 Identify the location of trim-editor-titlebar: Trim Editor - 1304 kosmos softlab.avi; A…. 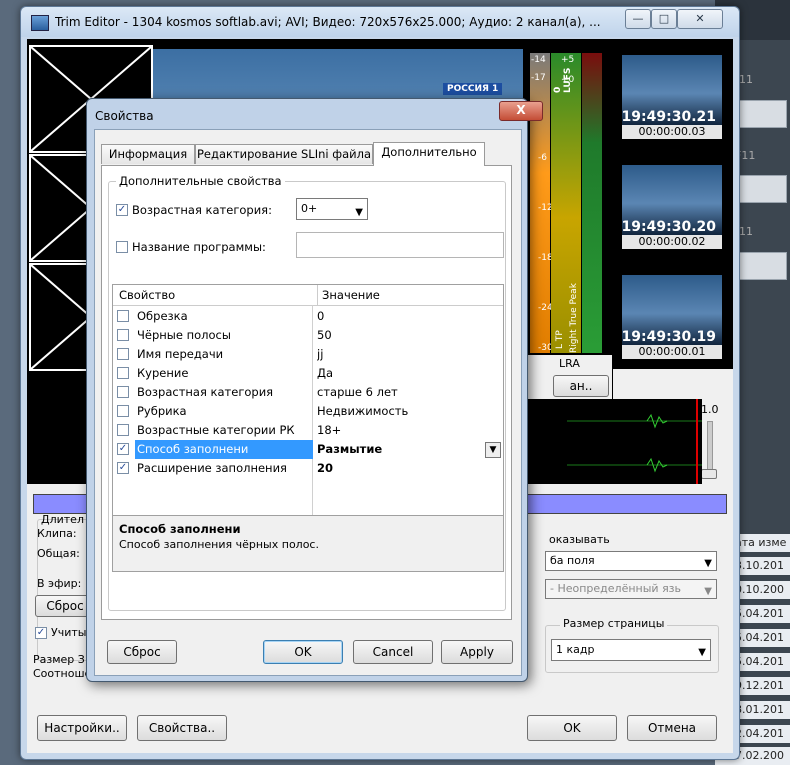
(380, 22).